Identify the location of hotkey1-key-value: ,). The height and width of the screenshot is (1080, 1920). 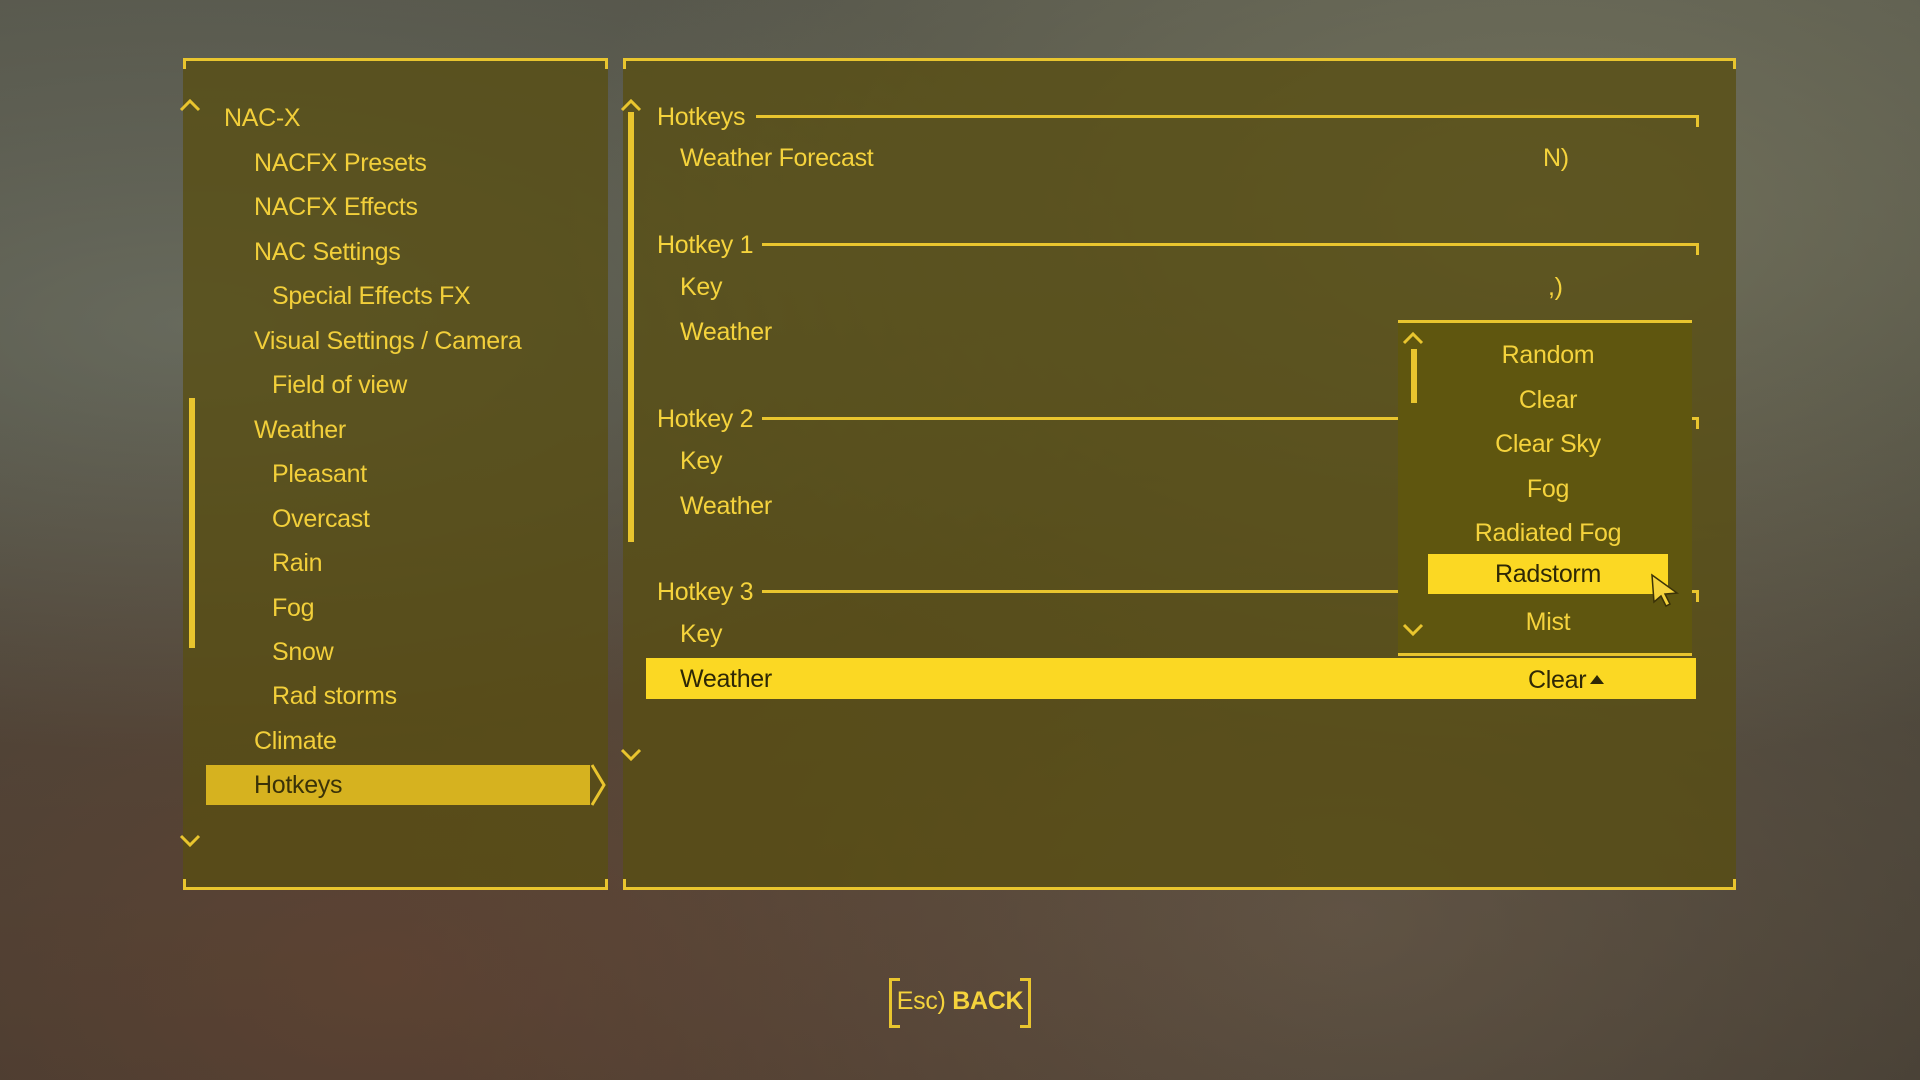
(1555, 287).